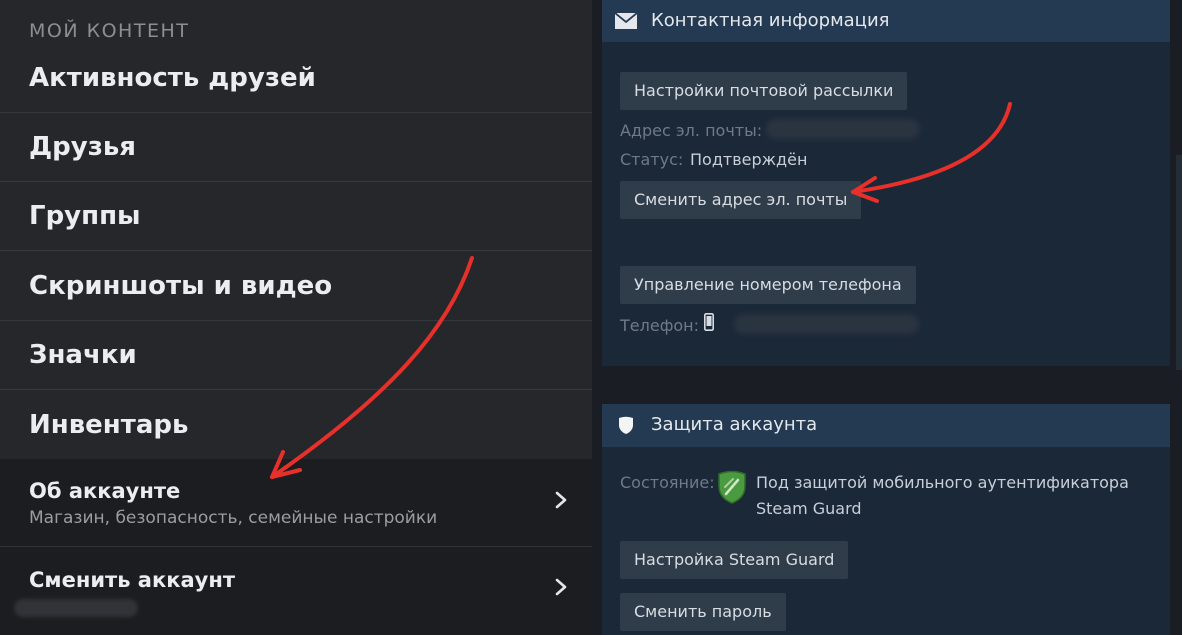 The width and height of the screenshot is (1182, 635). What do you see at coordinates (764, 91) in the screenshot?
I see `newsletter-settings-button: Настройки почтовой рассылки` at bounding box center [764, 91].